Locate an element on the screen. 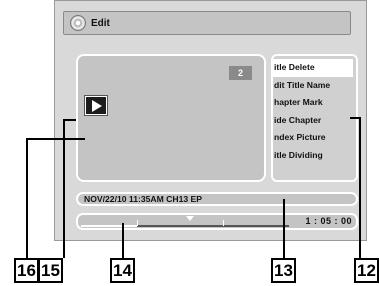 The height and width of the screenshot is (286, 379). callout-12: 12 is located at coordinates (366, 270).